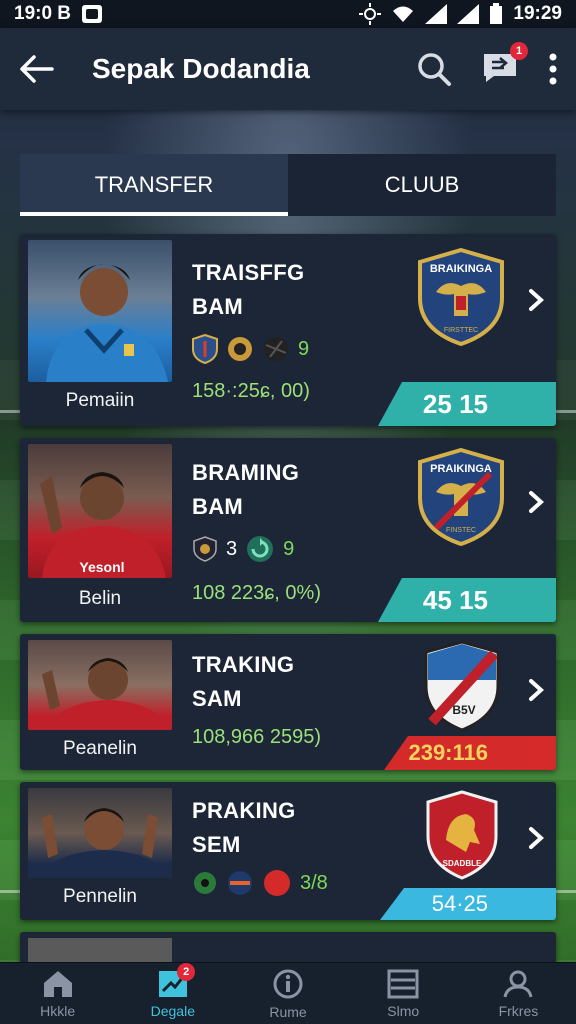 Image resolution: width=576 pixels, height=1024 pixels. Describe the element at coordinates (288, 1011) in the screenshot. I see `nav-label: Rume` at that location.